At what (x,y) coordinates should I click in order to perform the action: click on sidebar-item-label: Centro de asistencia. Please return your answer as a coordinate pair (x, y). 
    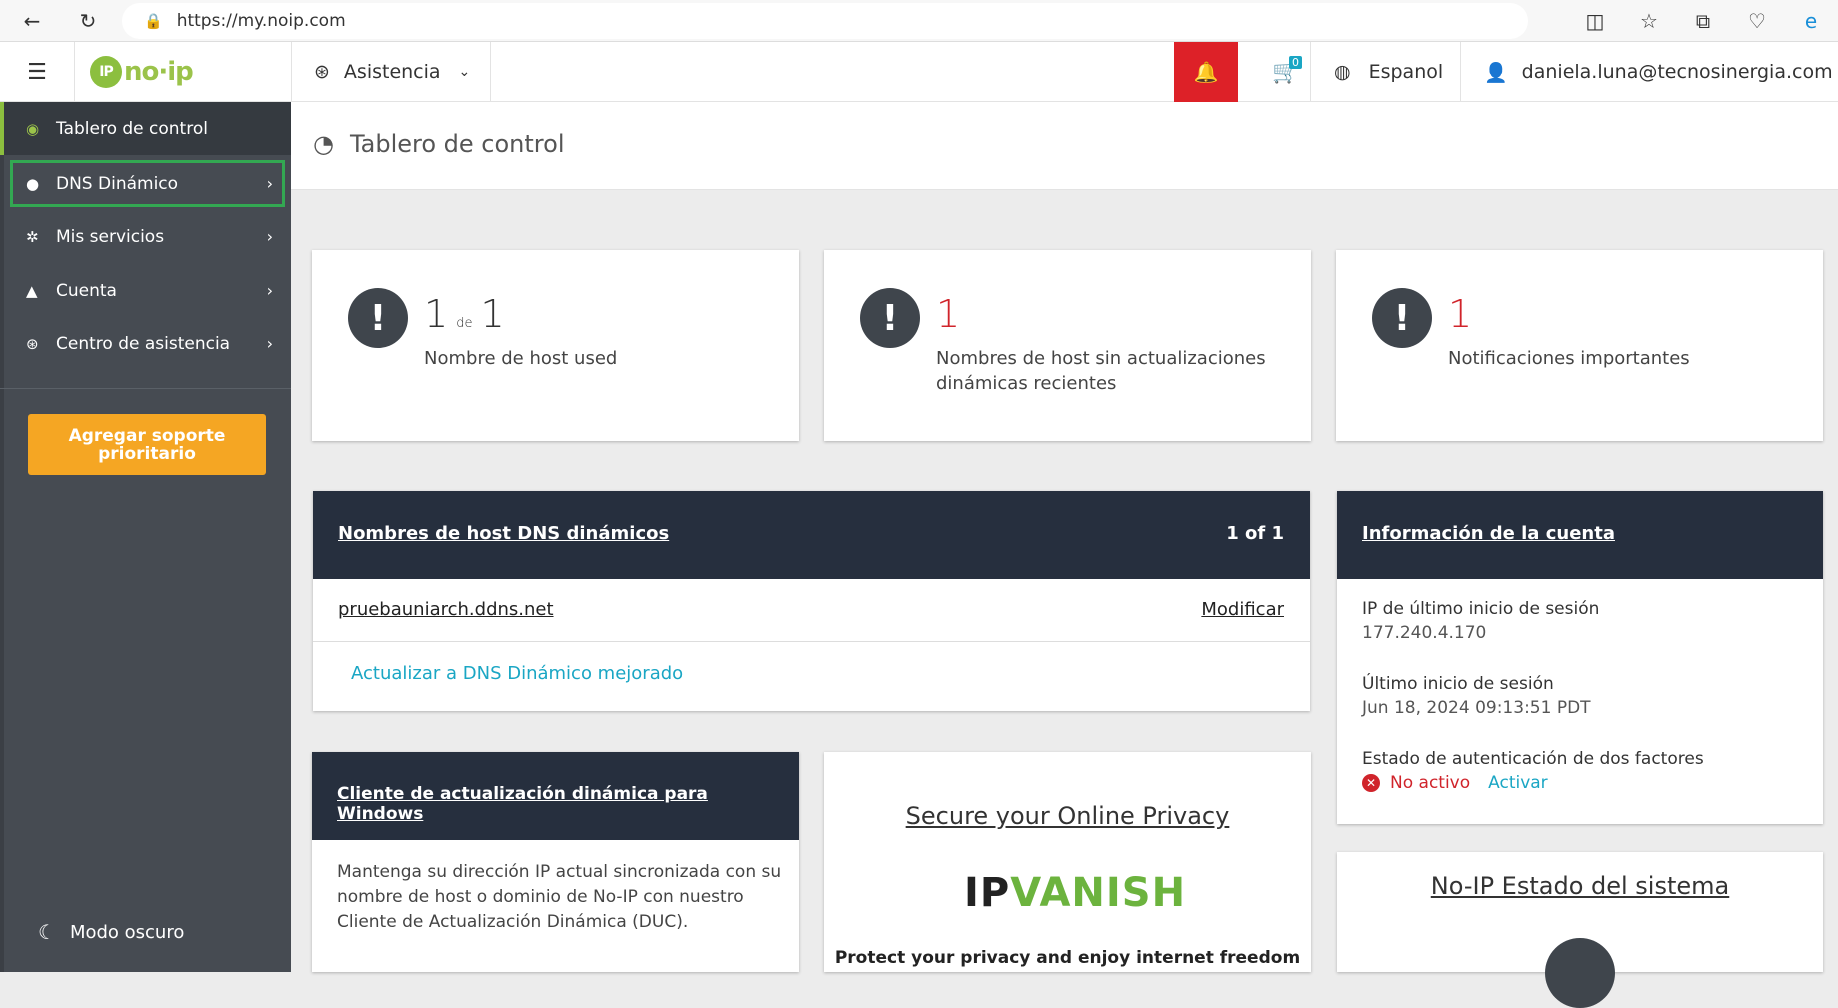
    Looking at the image, I should click on (143, 343).